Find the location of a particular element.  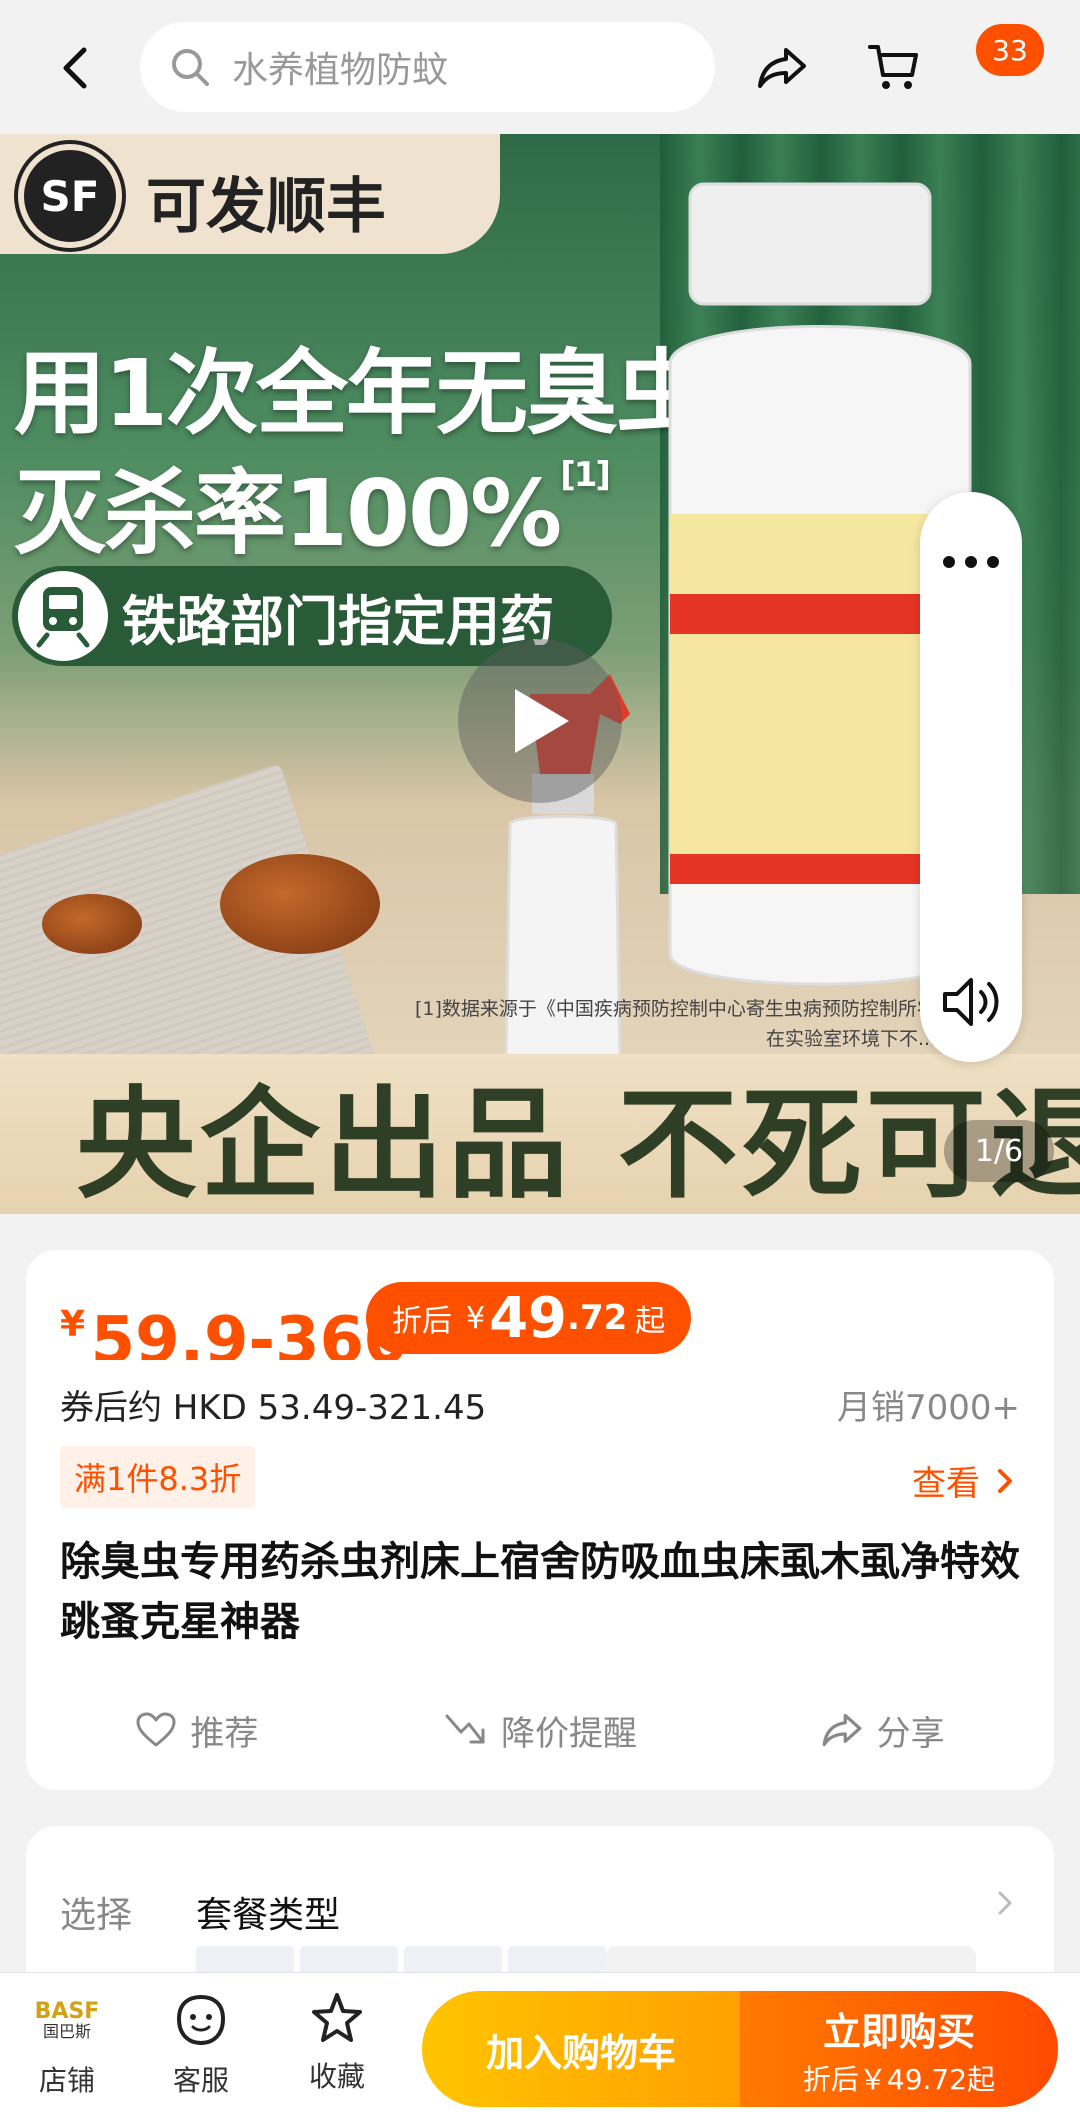

cart-icon is located at coordinates (893, 67).